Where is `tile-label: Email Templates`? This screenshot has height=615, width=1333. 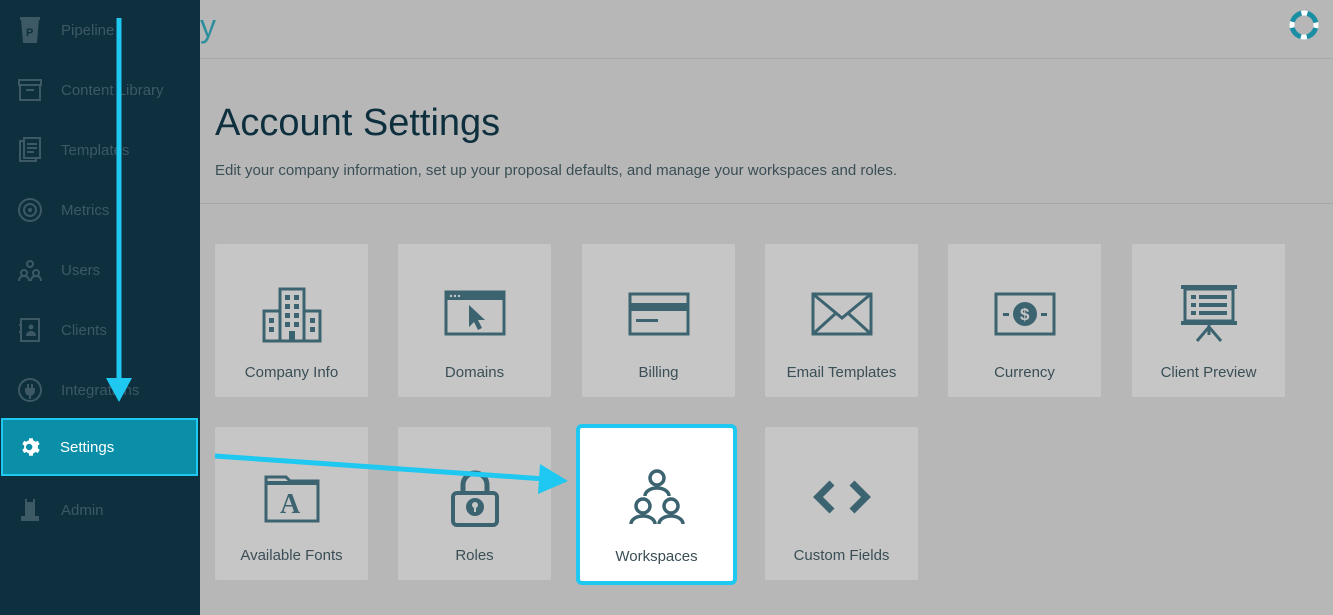
tile-label: Email Templates is located at coordinates (841, 372).